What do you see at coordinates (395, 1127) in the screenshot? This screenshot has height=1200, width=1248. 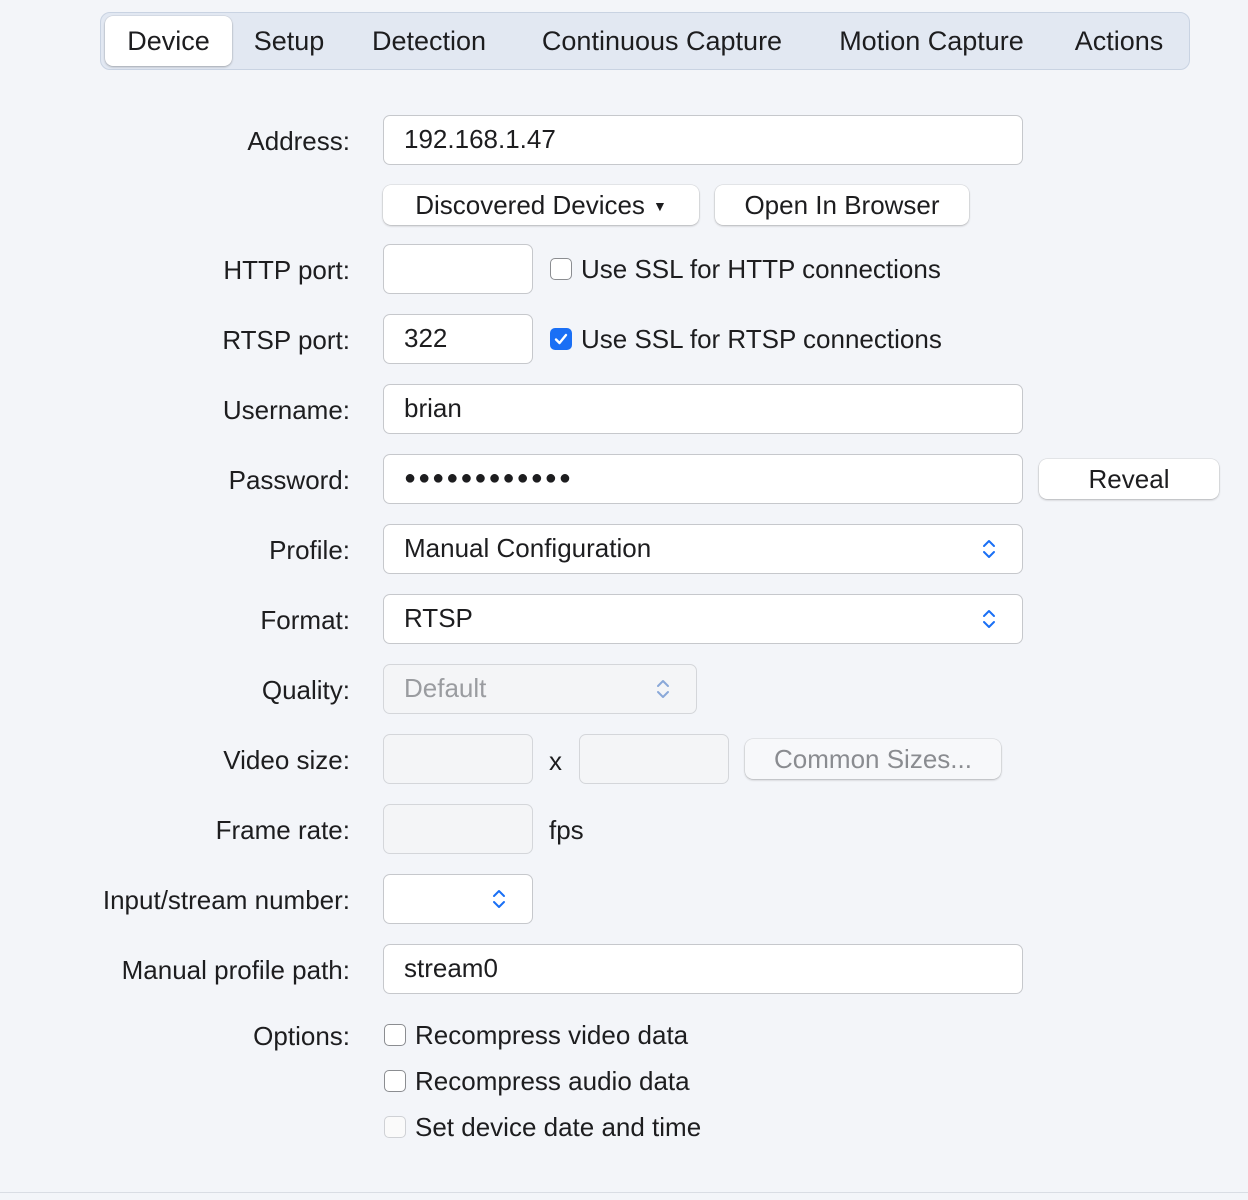 I see `set-device-date-checkbox` at bounding box center [395, 1127].